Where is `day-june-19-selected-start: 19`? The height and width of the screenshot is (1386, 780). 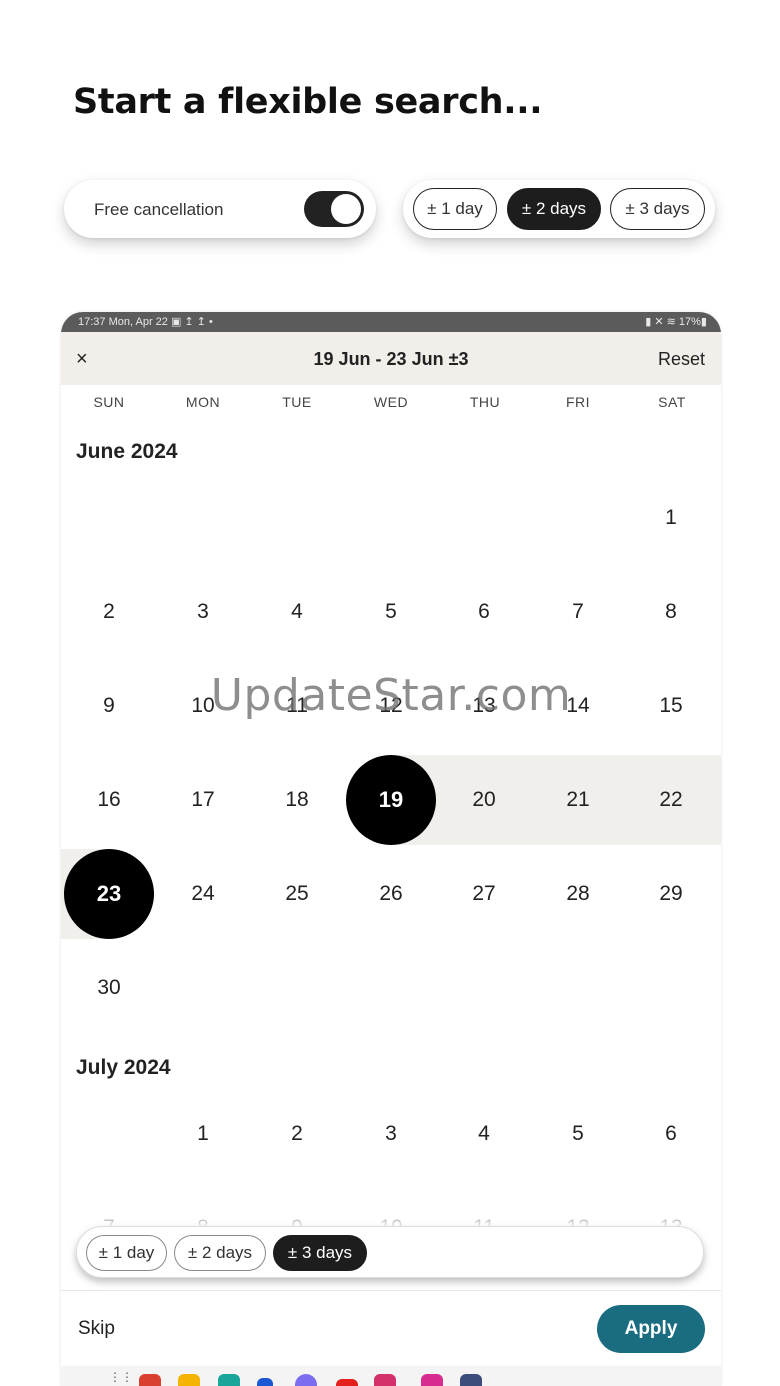
day-june-19-selected-start: 19 is located at coordinates (391, 800).